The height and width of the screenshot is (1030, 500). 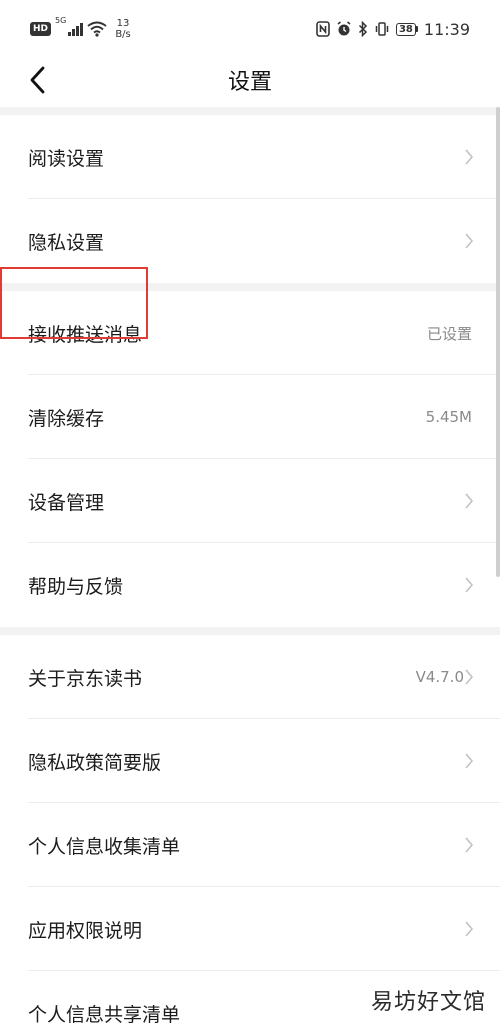 What do you see at coordinates (76, 586) in the screenshot?
I see `row-label: 帮助与反馈` at bounding box center [76, 586].